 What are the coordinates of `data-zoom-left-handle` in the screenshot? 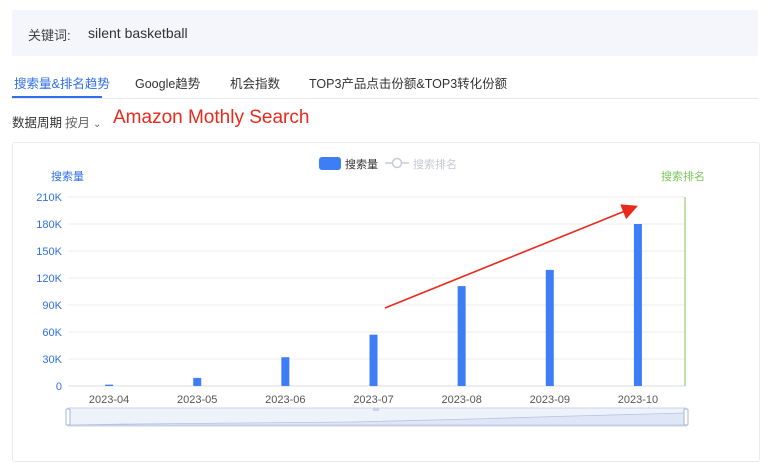 It's located at (68, 417).